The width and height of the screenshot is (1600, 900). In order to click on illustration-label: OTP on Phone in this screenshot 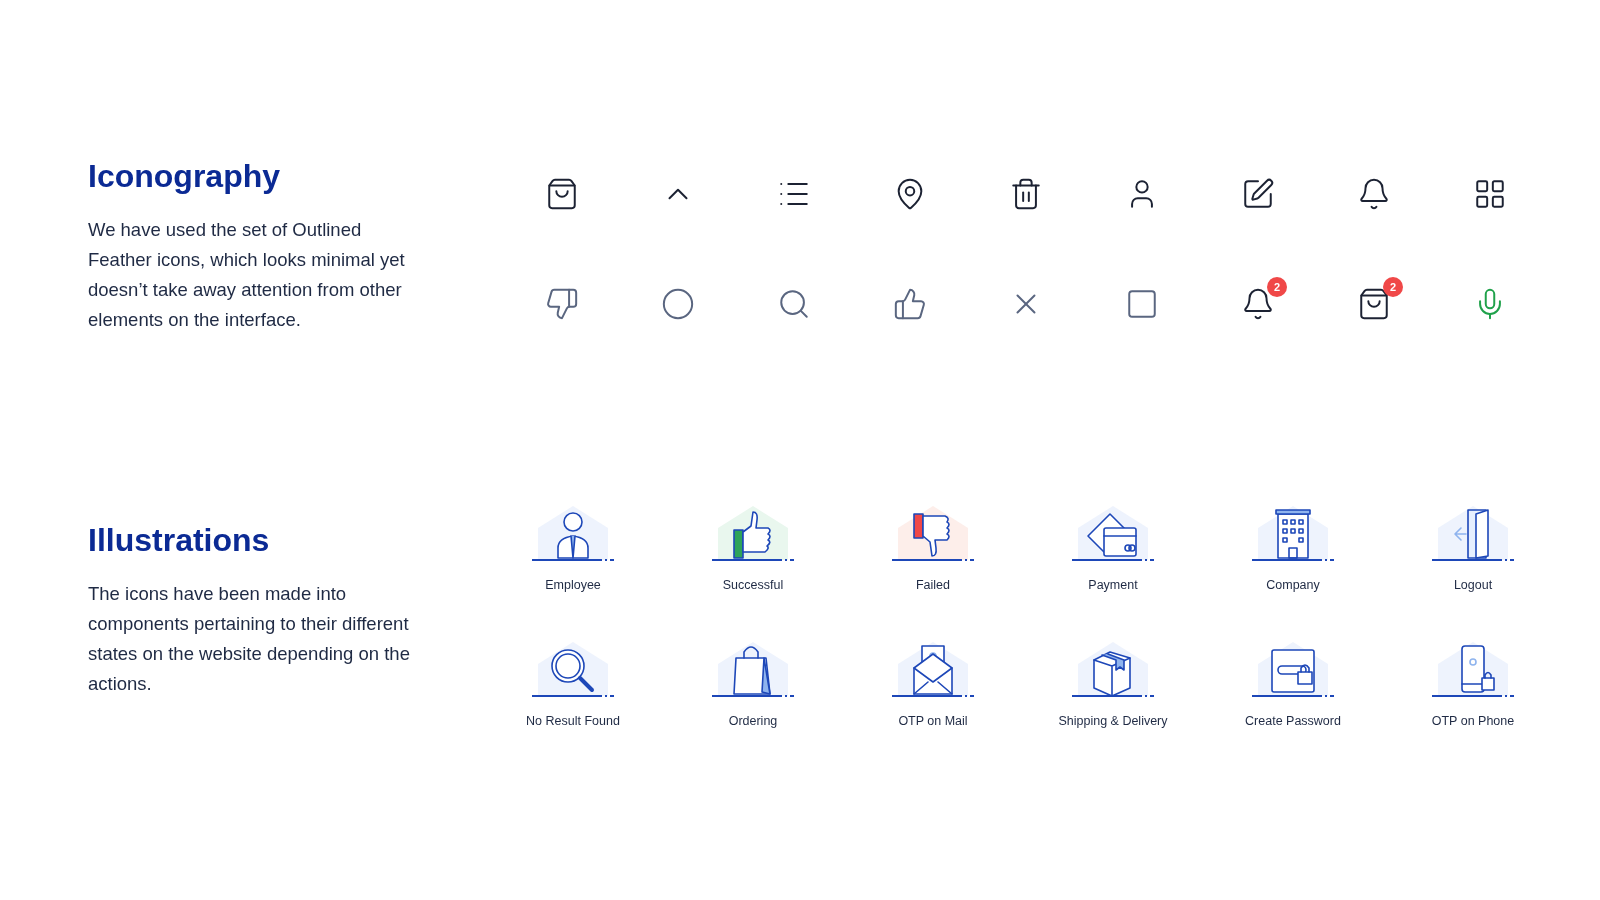, I will do `click(1473, 721)`.